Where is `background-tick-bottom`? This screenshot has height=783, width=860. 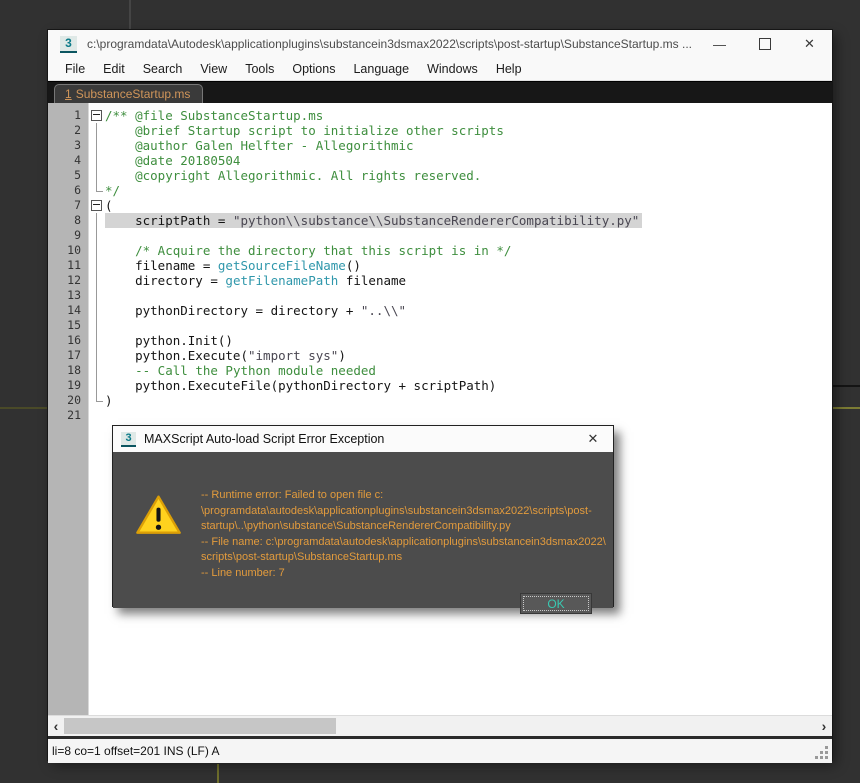 background-tick-bottom is located at coordinates (218, 773).